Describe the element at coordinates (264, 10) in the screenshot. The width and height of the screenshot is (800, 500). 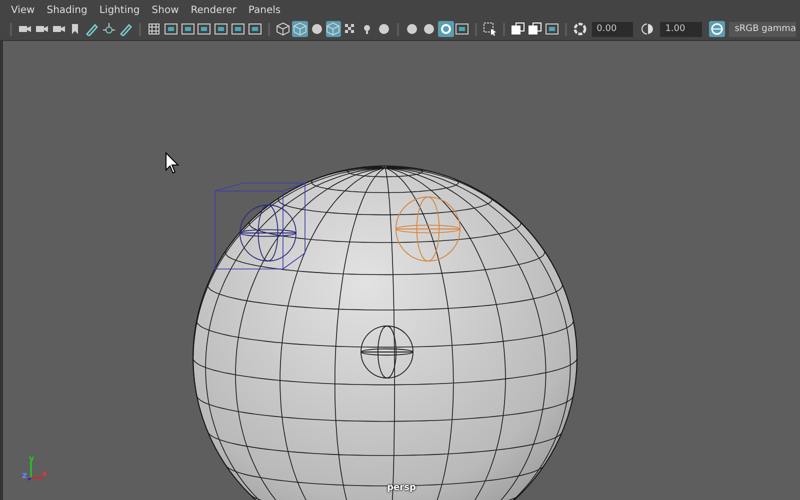
I see `menu-item: Panels` at that location.